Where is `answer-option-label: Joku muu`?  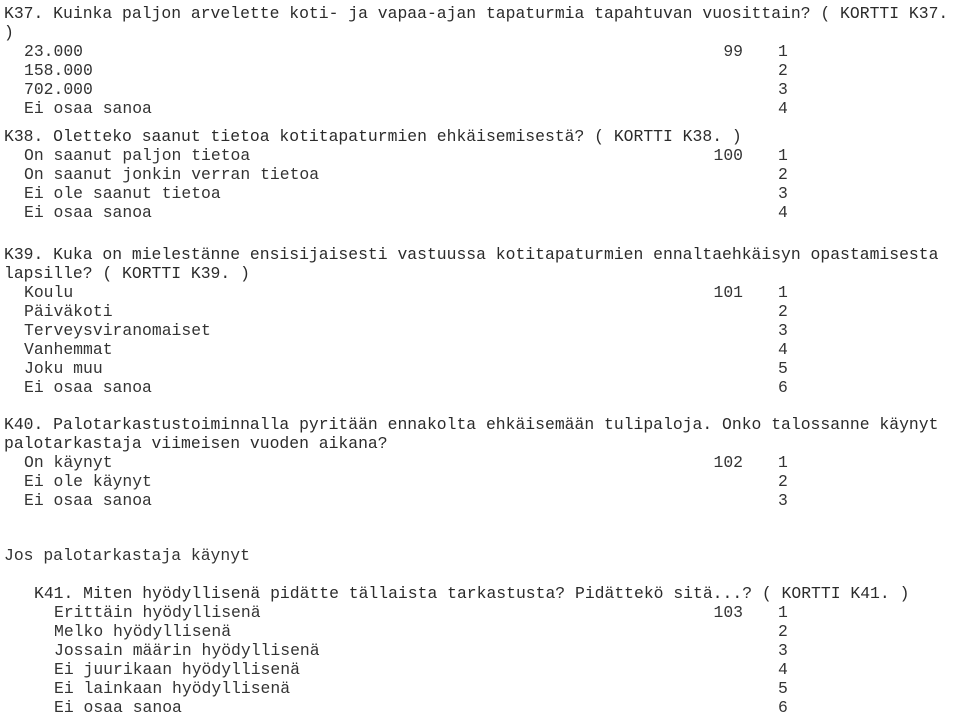
answer-option-label: Joku muu is located at coordinates (63, 368).